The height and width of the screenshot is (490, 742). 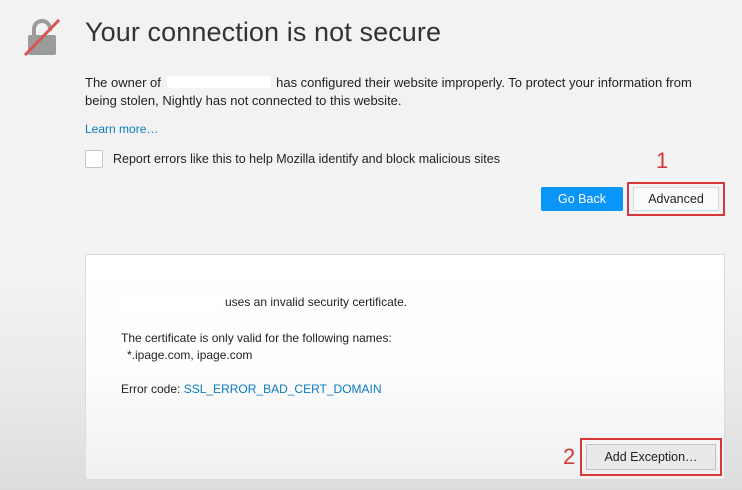 I want to click on error-code-line: Error code: SSL_ERROR_BAD_CERT_DOMAIN, so click(x=251, y=389).